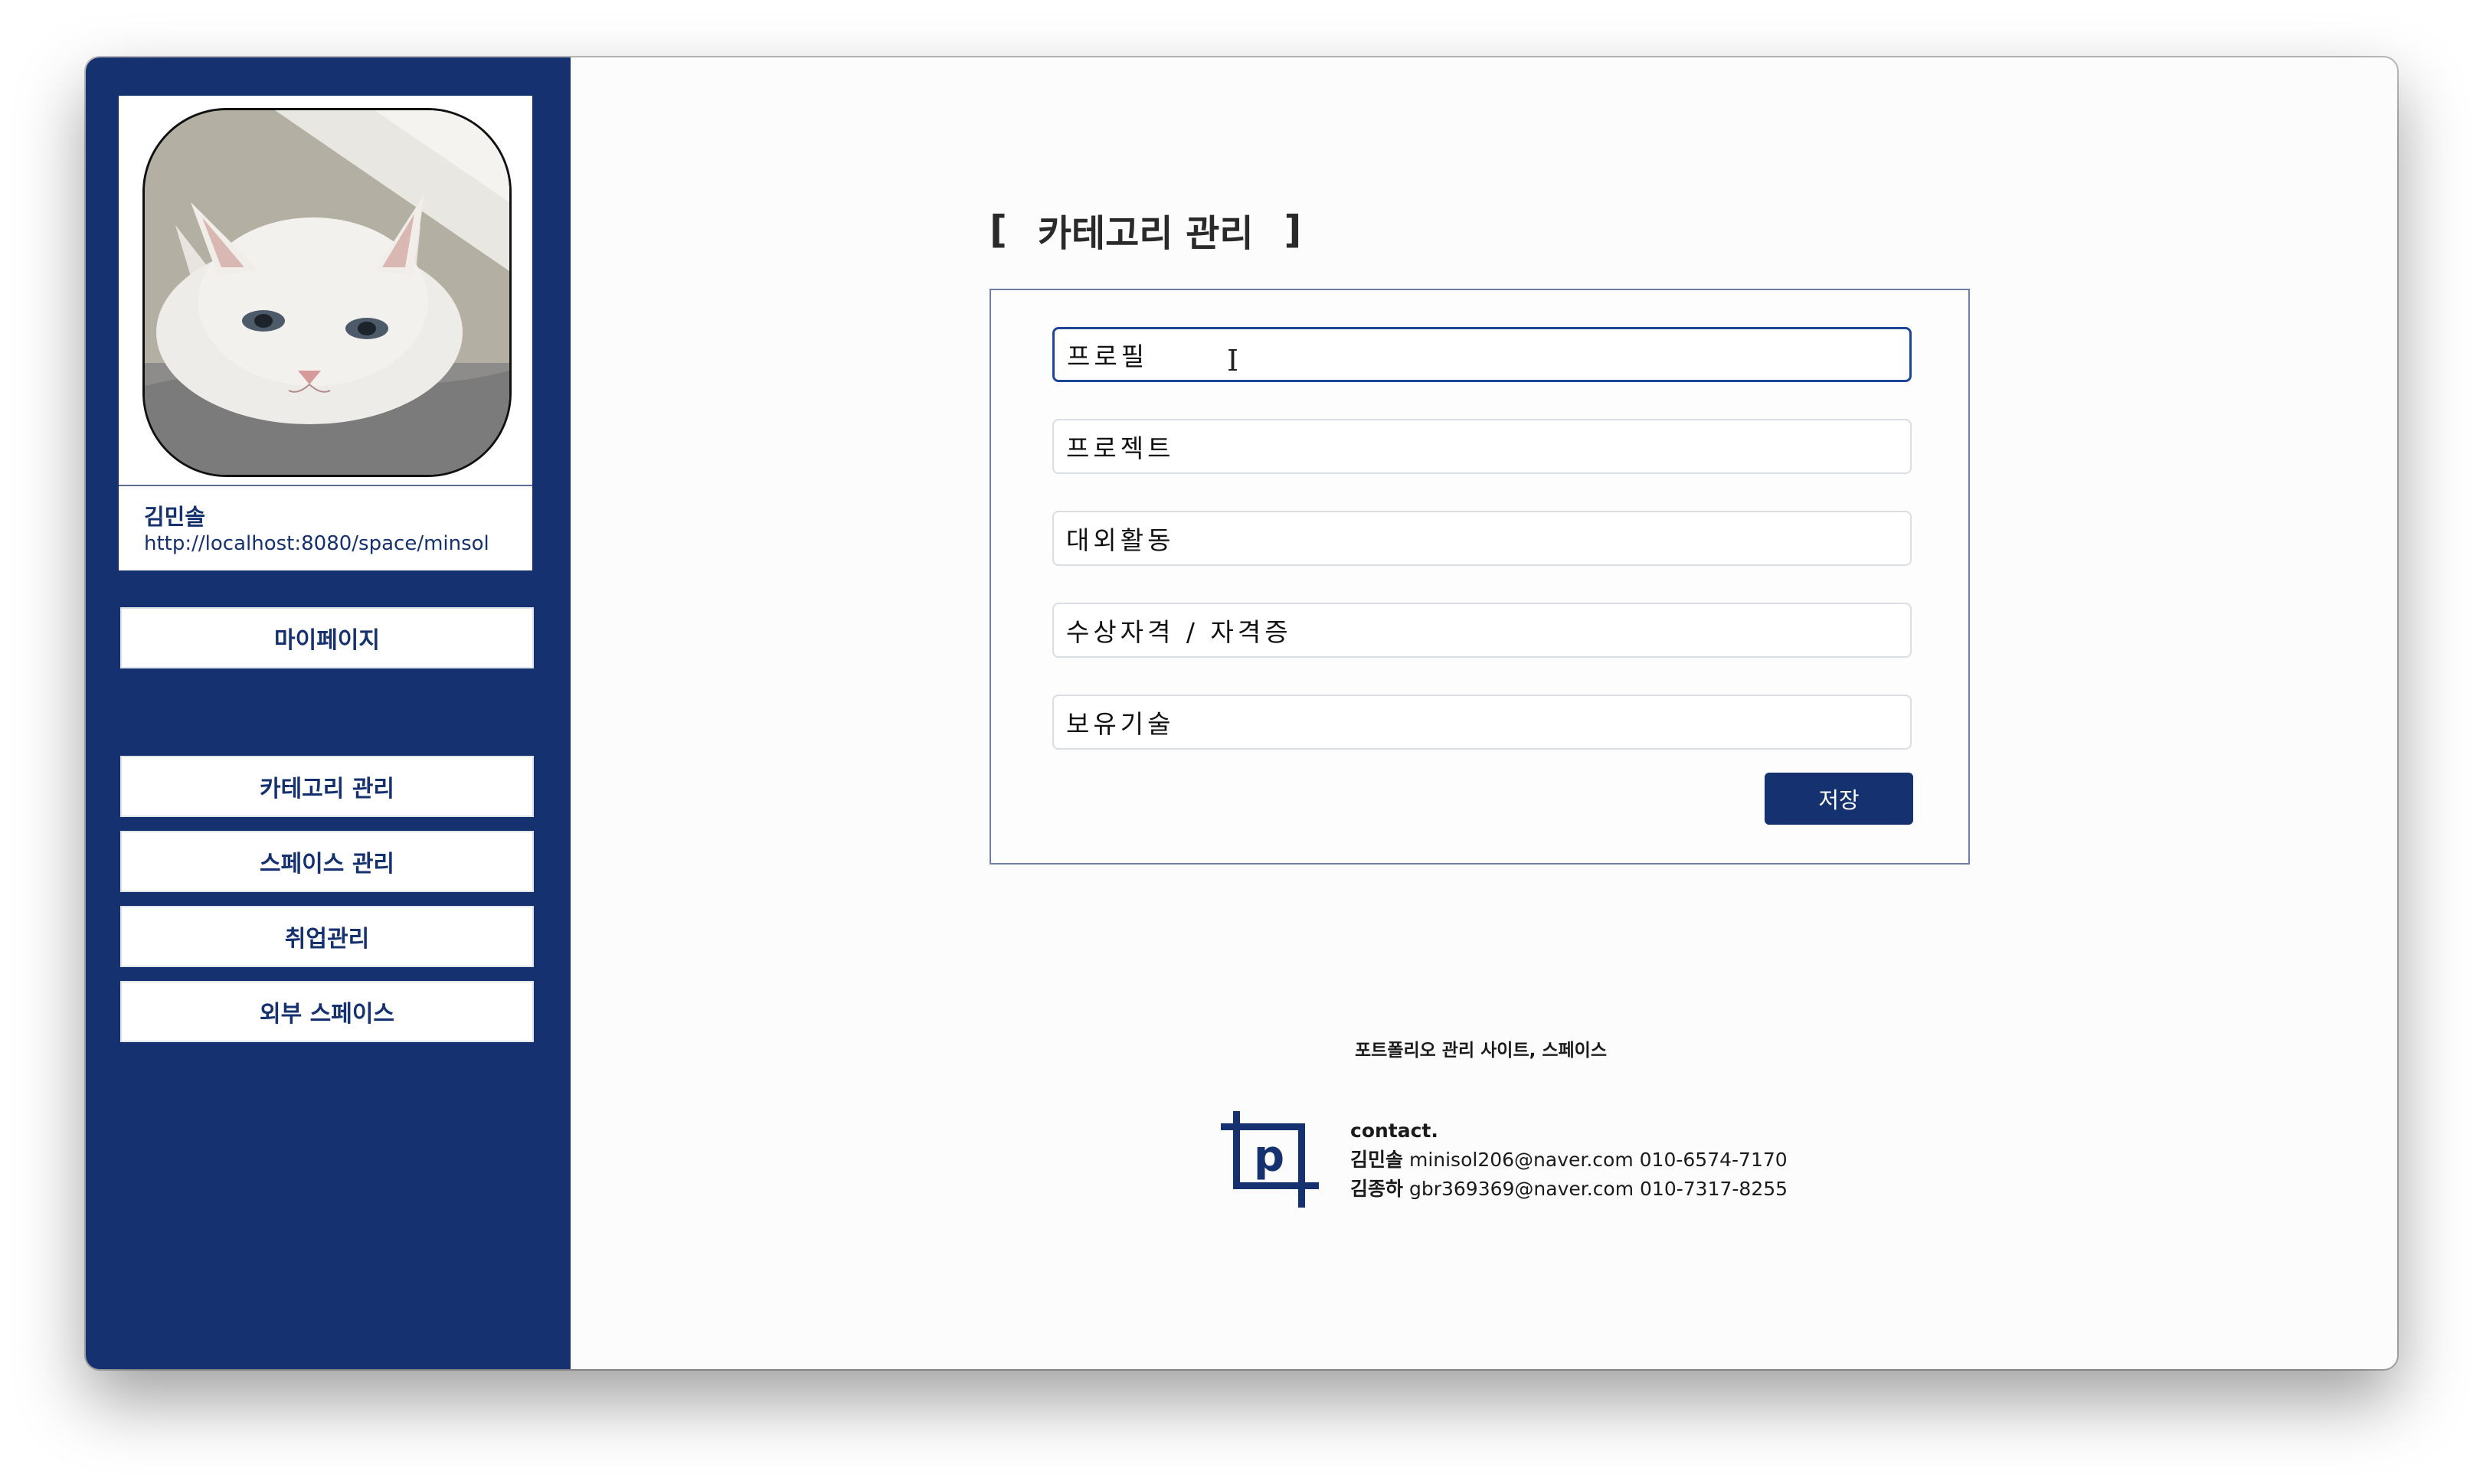 The image size is (2483, 1484). Describe the element at coordinates (1145, 233) in the screenshot. I see `page-title-text: 카테고리 관리` at that location.